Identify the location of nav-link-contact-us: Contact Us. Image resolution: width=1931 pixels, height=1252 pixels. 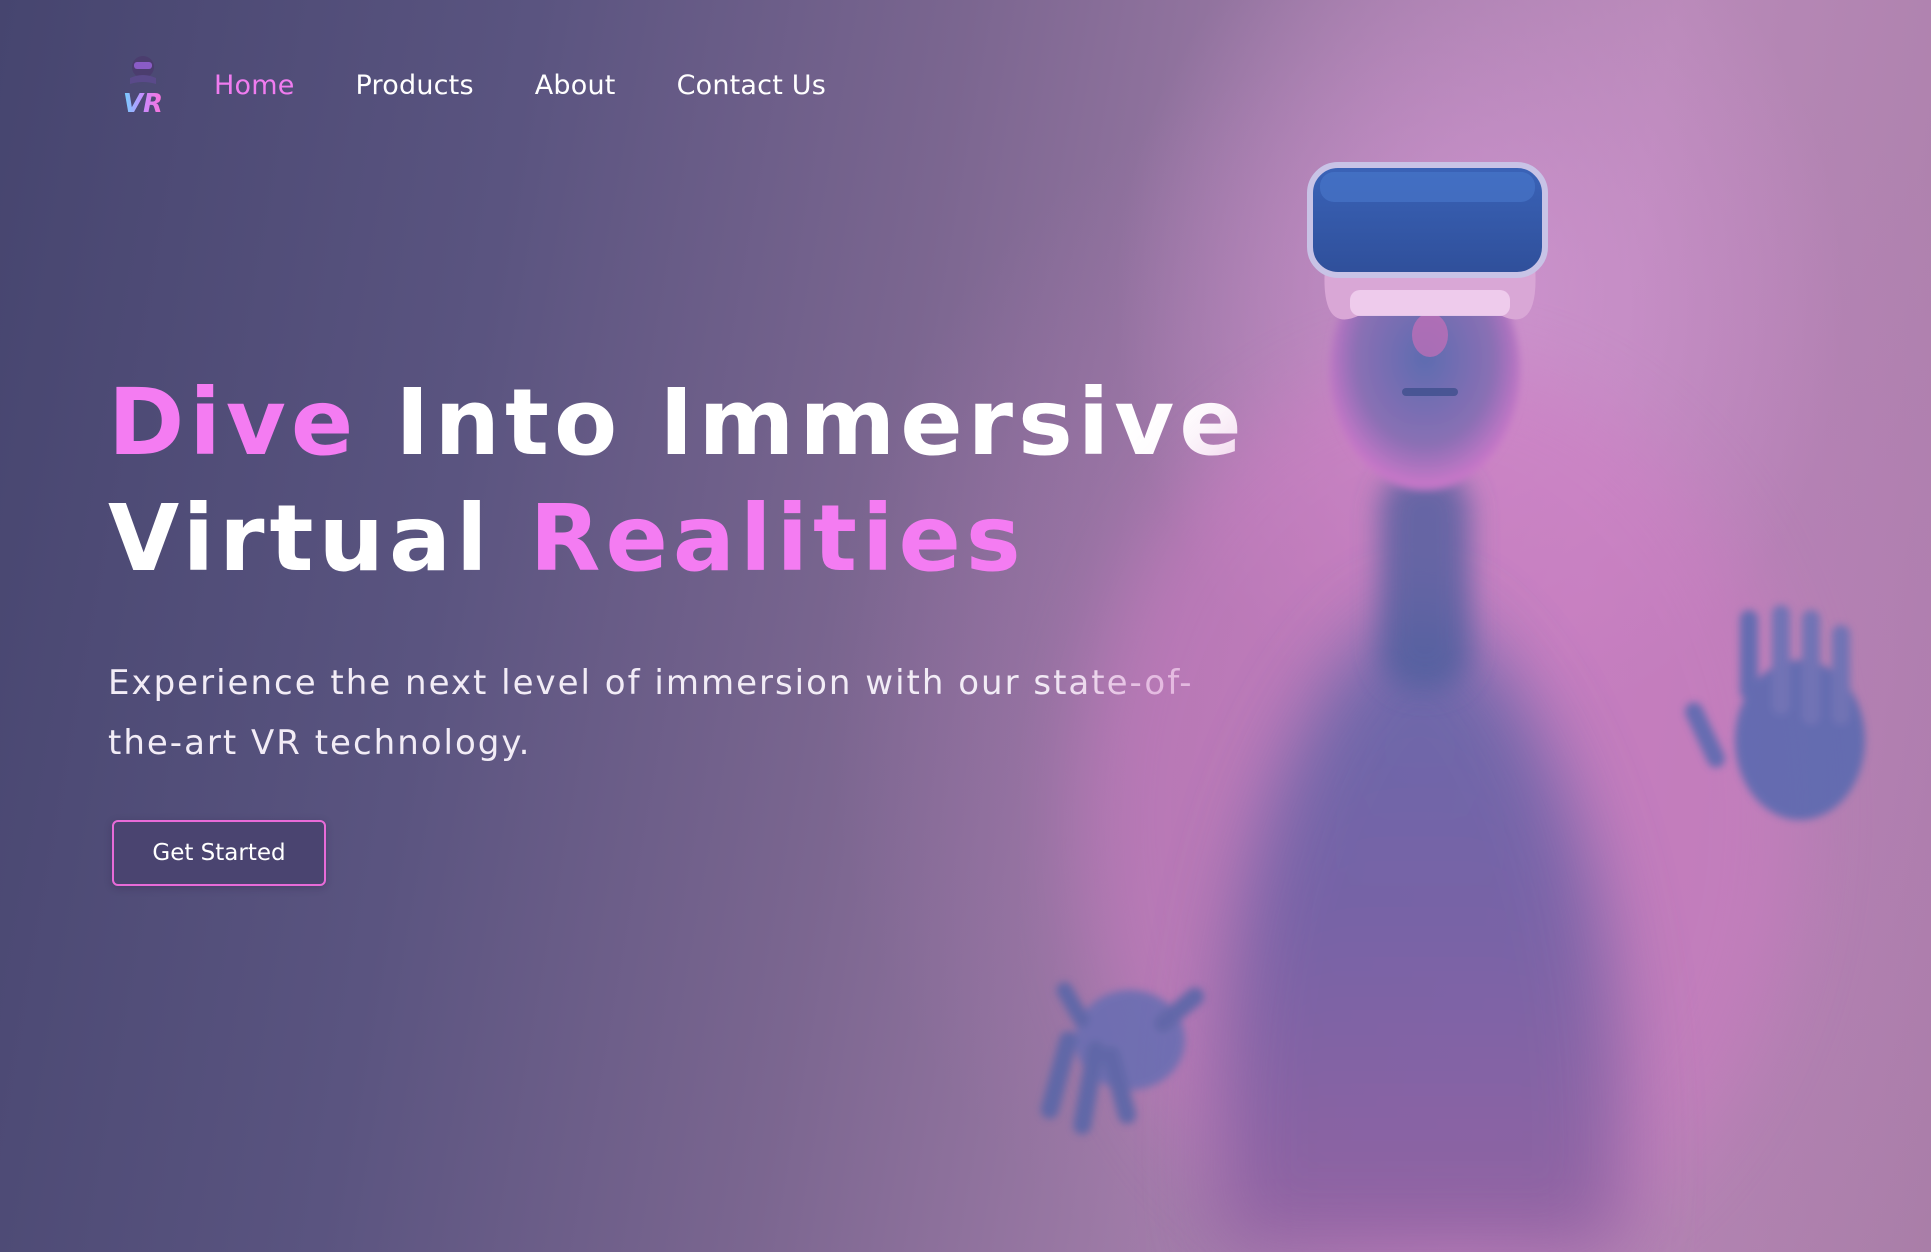
(751, 85).